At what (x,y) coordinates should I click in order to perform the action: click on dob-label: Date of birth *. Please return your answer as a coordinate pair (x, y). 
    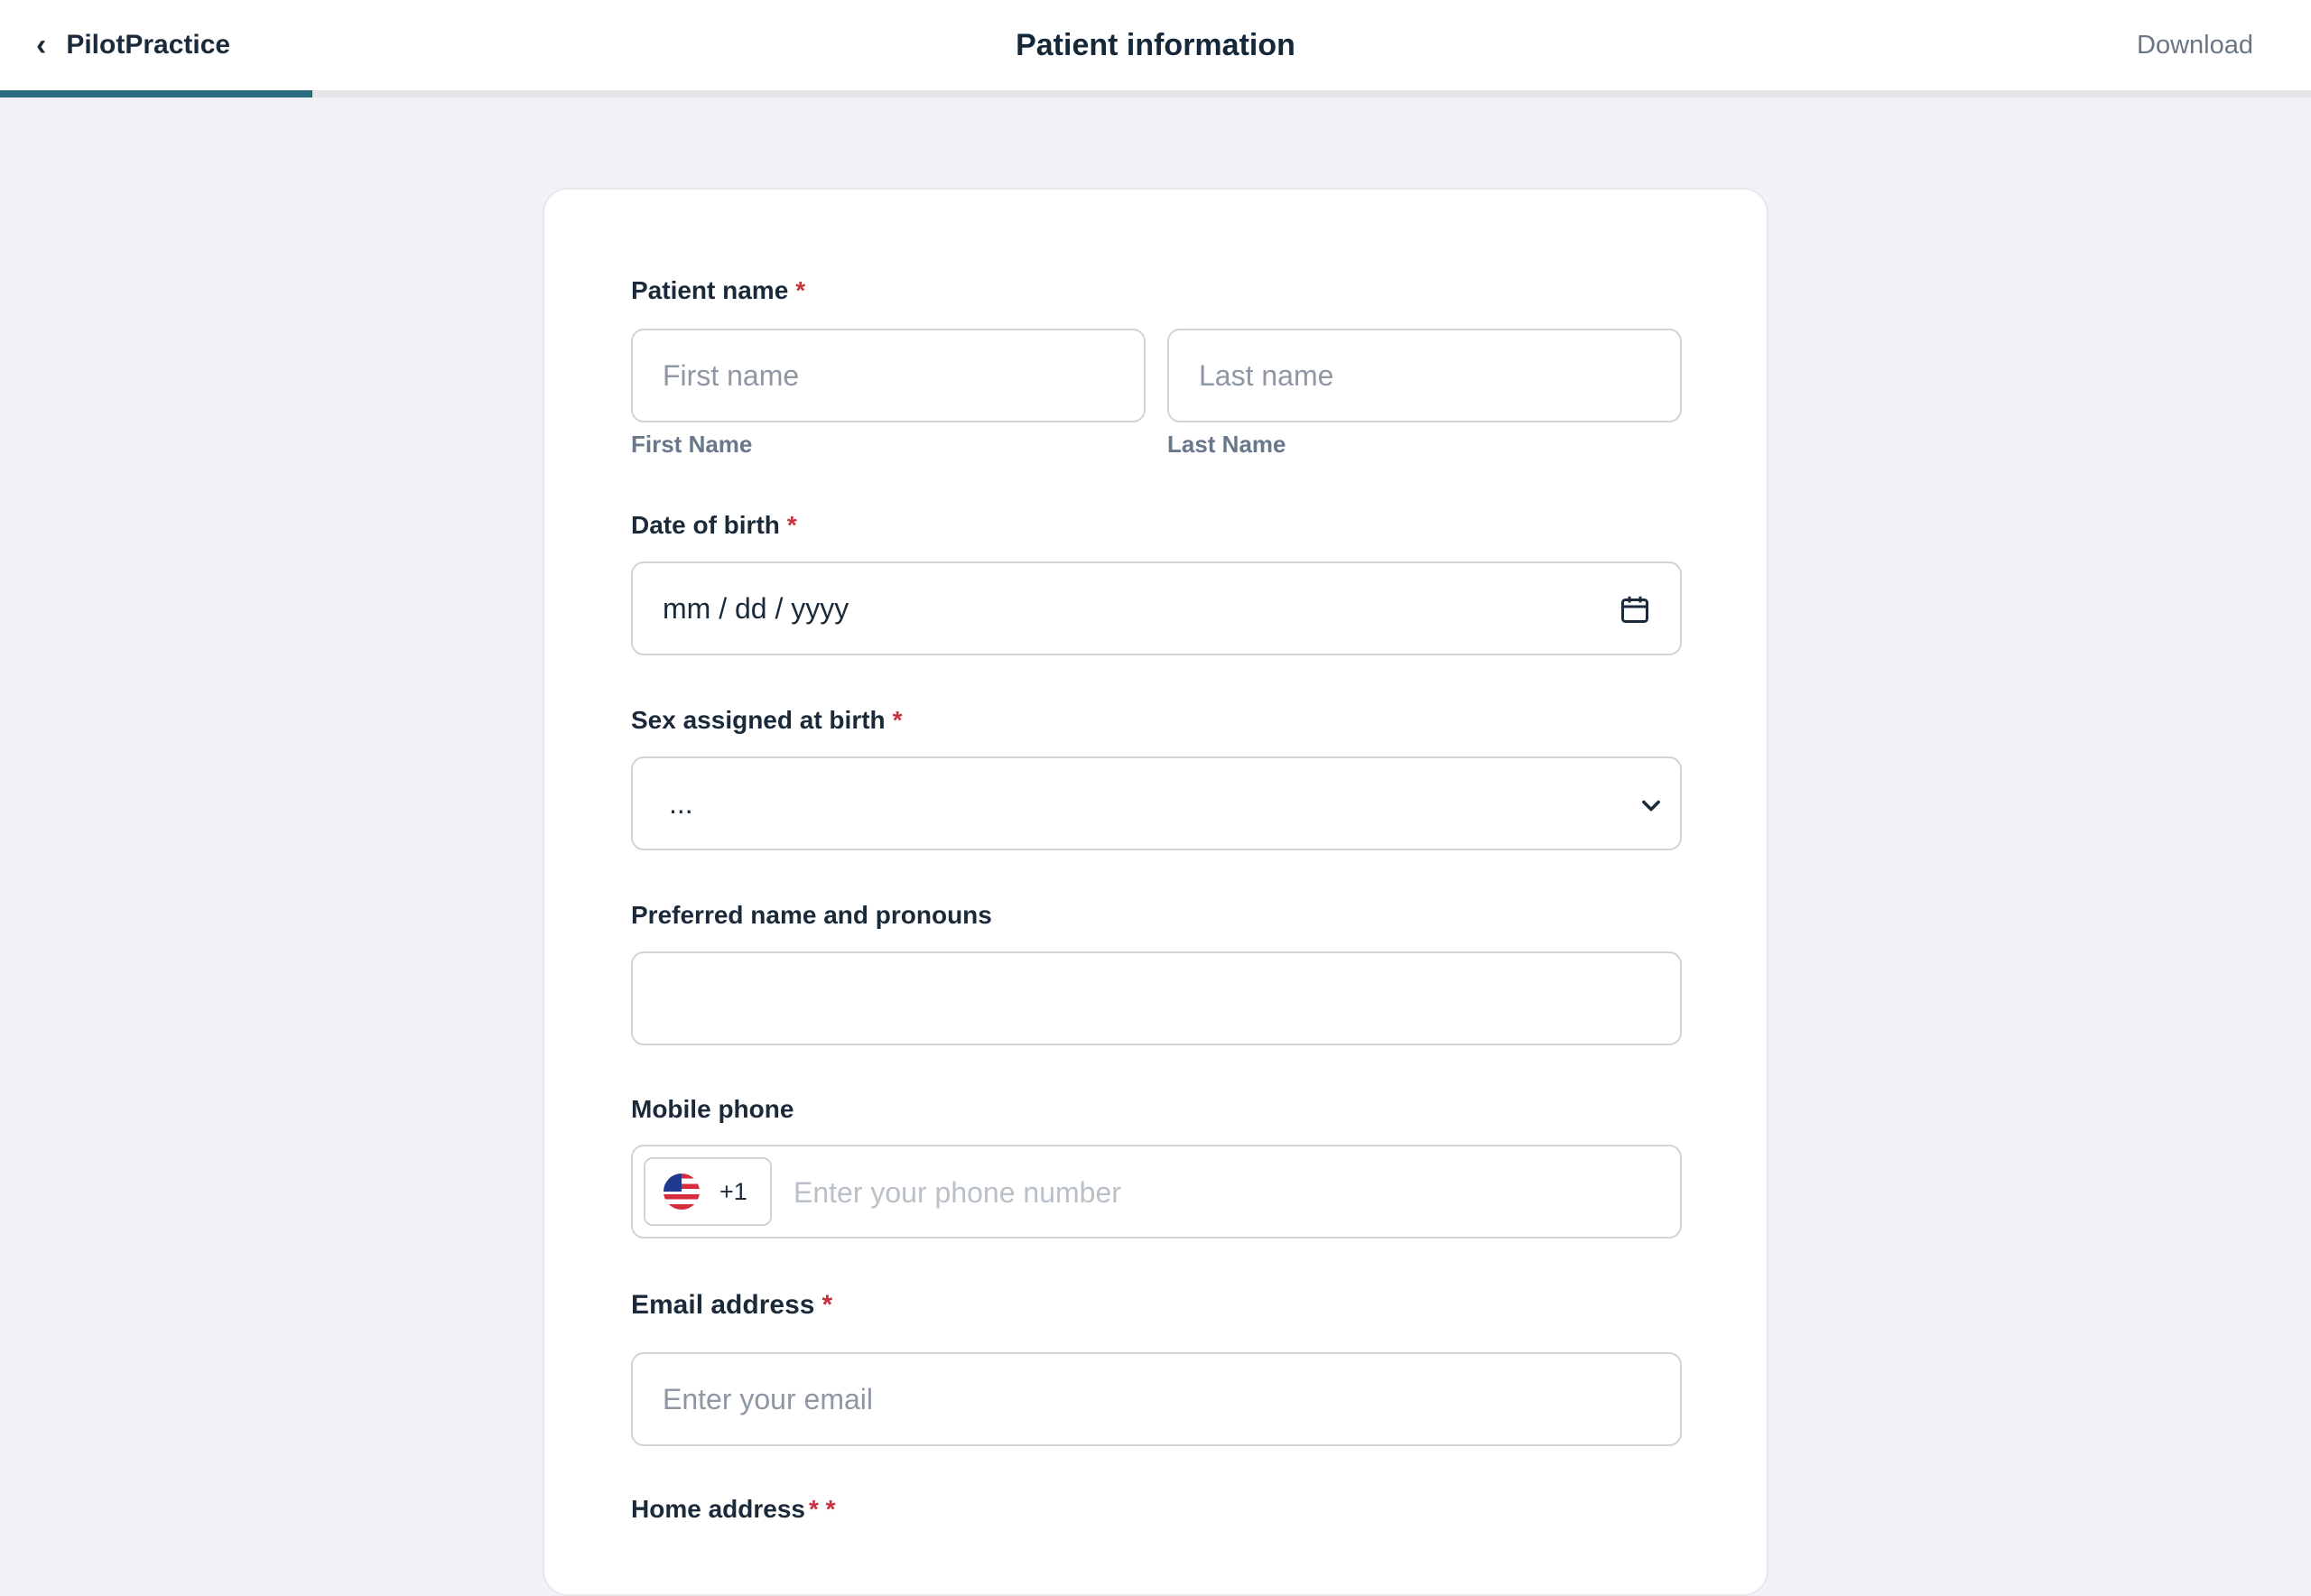
    Looking at the image, I should click on (714, 525).